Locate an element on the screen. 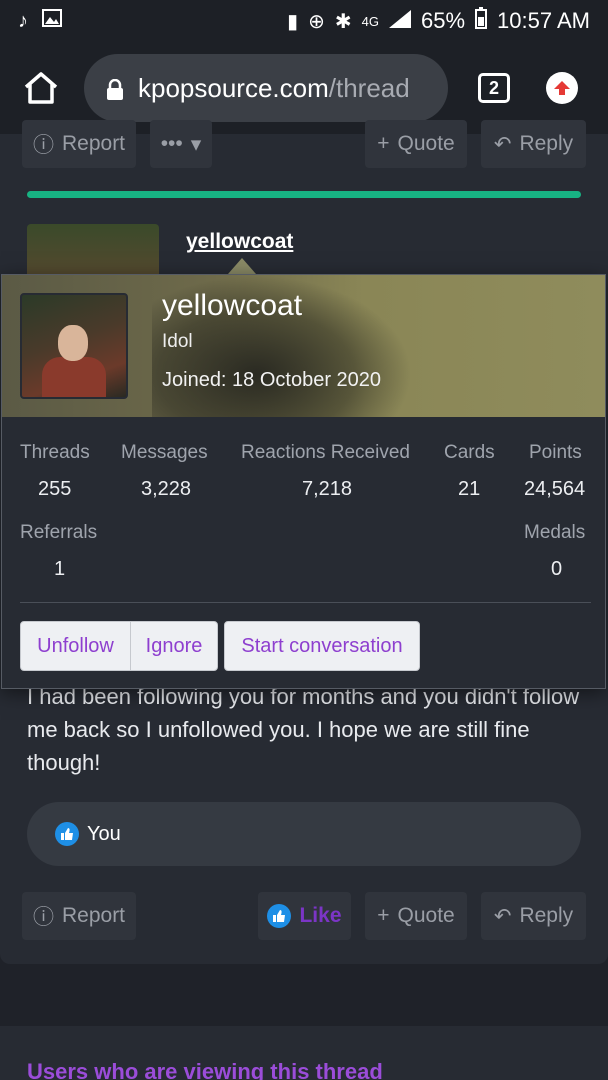  ignore-button: Ignore is located at coordinates (174, 646).